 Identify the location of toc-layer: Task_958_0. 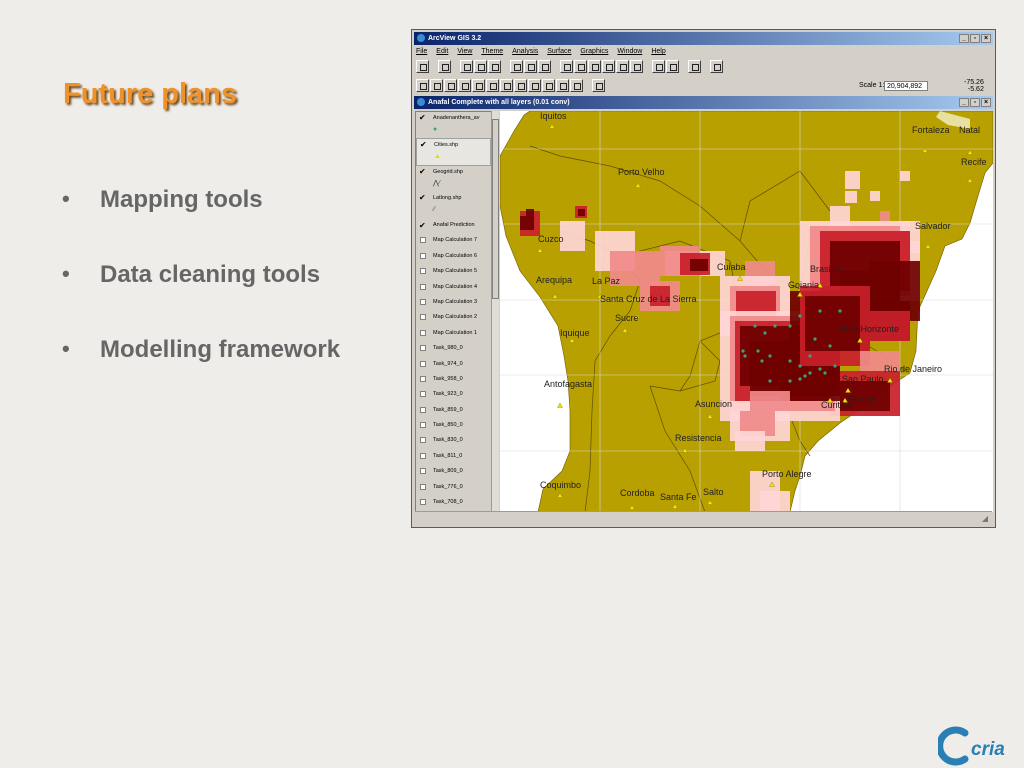
(453, 379).